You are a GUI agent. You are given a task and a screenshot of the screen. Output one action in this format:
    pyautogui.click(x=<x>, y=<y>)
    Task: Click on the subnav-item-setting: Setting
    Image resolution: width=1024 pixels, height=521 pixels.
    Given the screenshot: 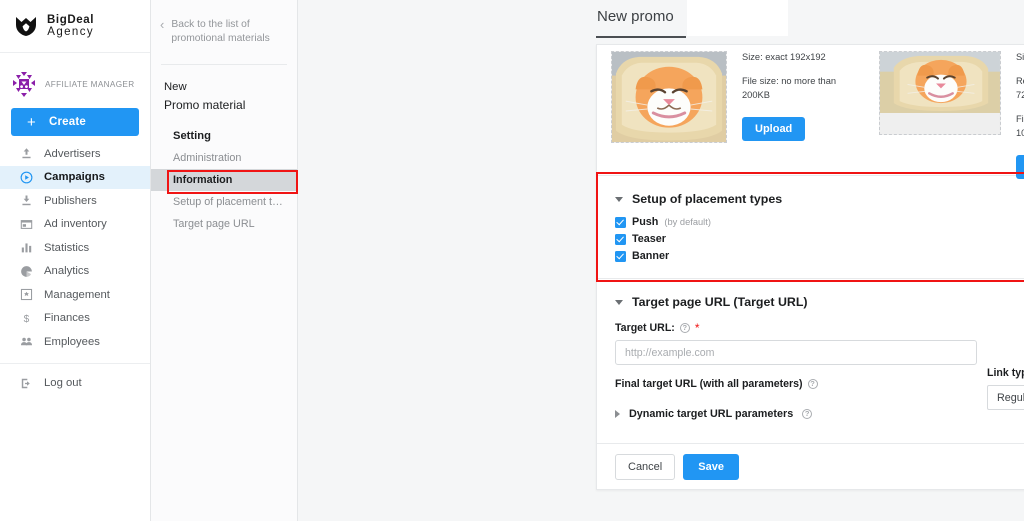 What is the action you would take?
    pyautogui.click(x=224, y=136)
    